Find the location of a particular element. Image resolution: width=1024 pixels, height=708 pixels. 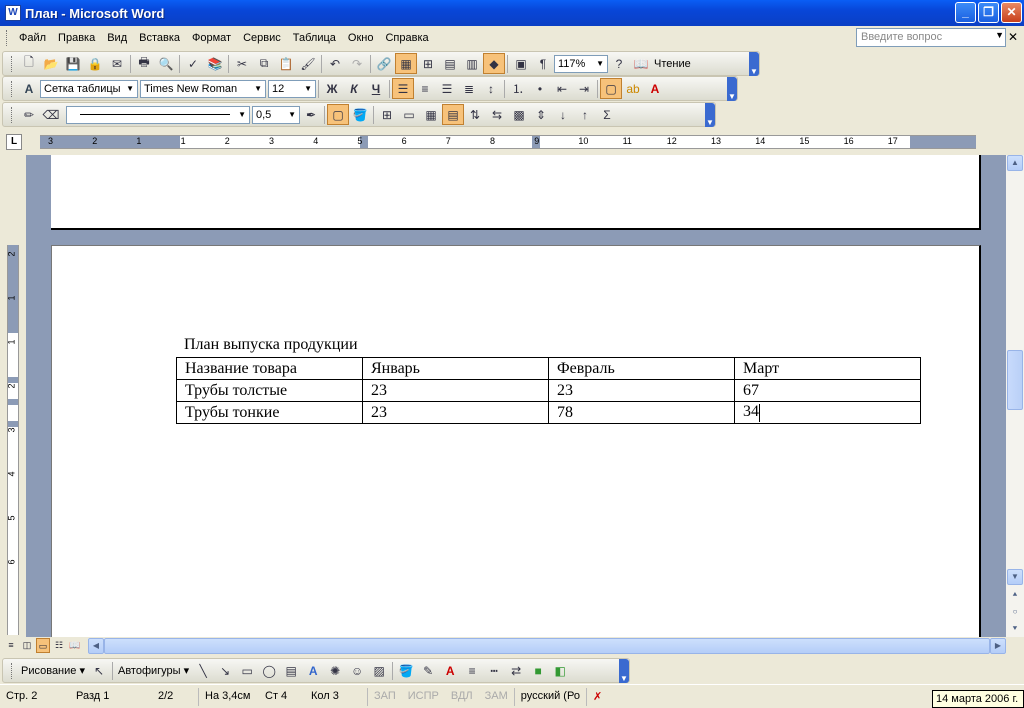

cut-icon: ✂ is located at coordinates (242, 63).